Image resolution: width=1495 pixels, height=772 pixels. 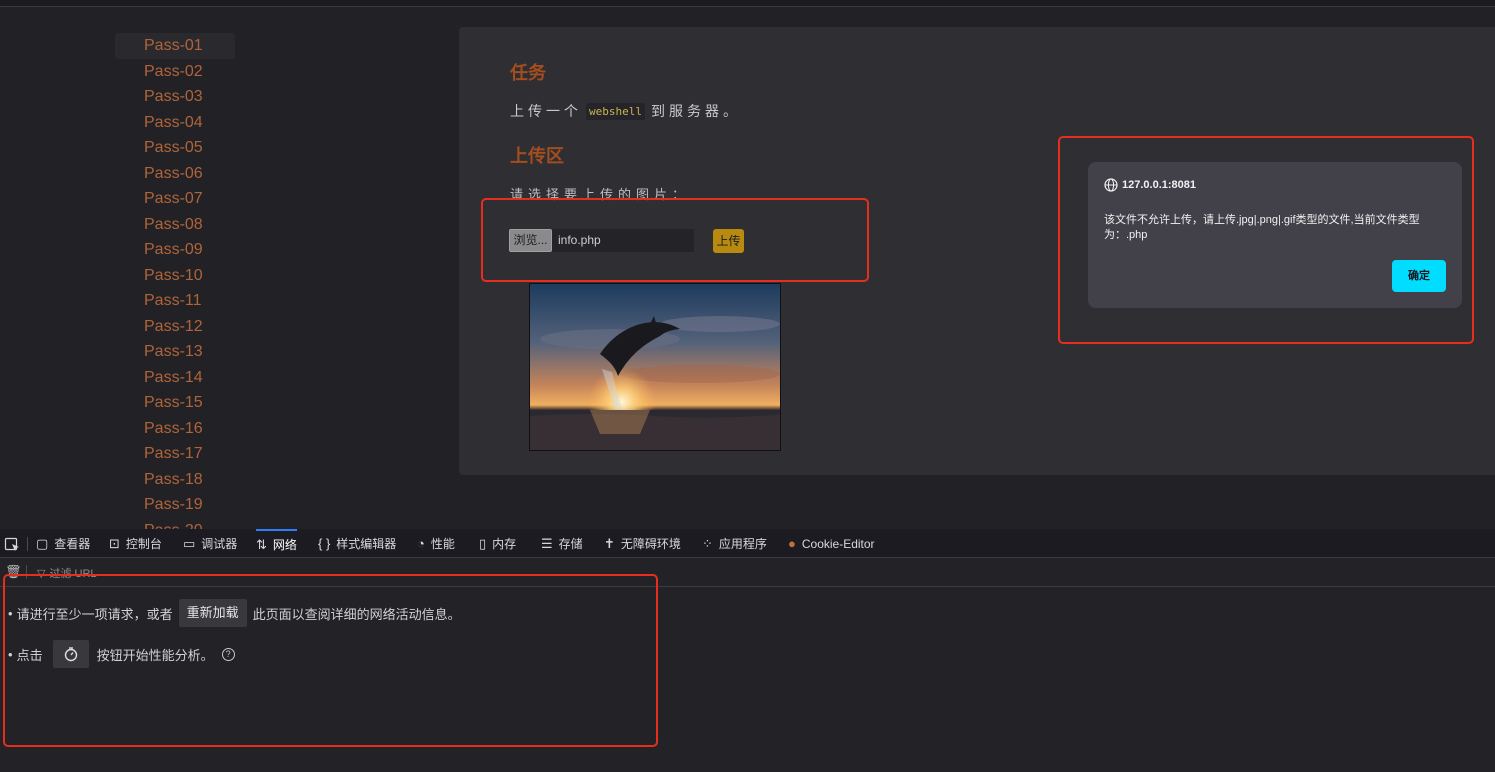 What do you see at coordinates (175, 327) in the screenshot?
I see `sidebar-item-pass-12: Pass-12` at bounding box center [175, 327].